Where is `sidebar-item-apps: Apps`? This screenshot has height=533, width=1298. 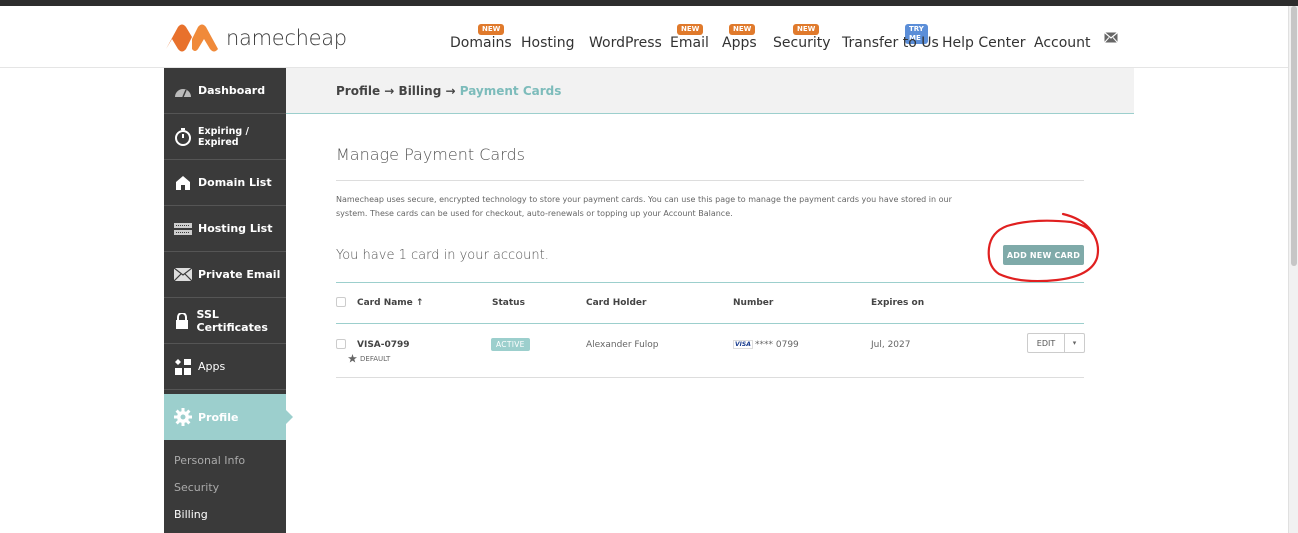 sidebar-item-apps: Apps is located at coordinates (225, 367).